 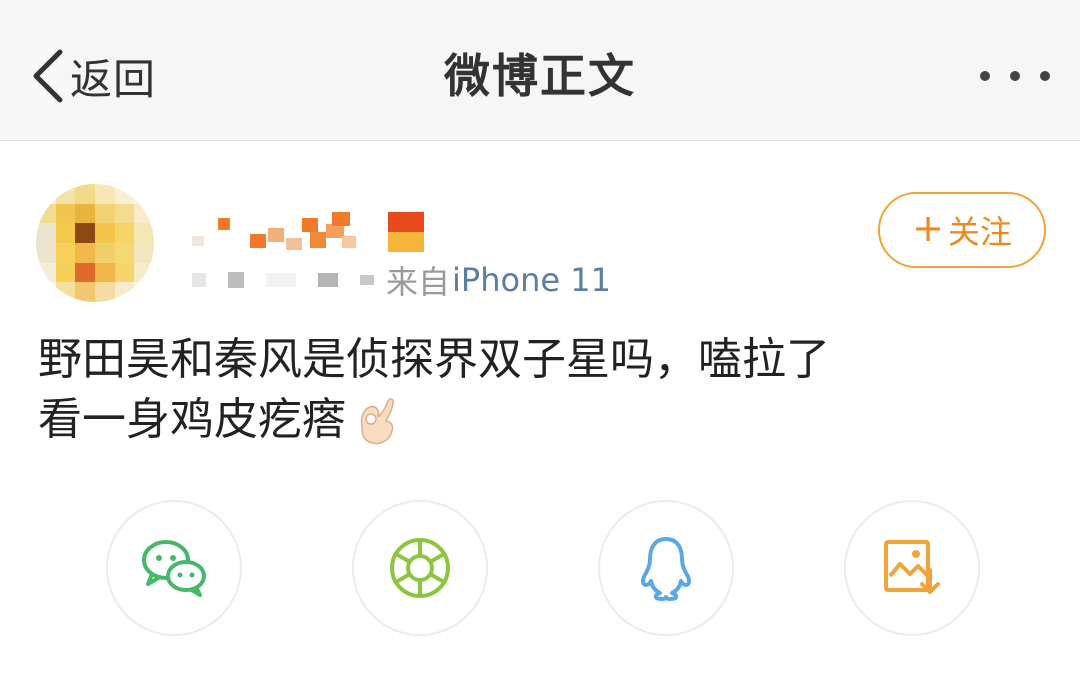 I want to click on post-meta: 来自 iPhone 11, so click(x=401, y=280).